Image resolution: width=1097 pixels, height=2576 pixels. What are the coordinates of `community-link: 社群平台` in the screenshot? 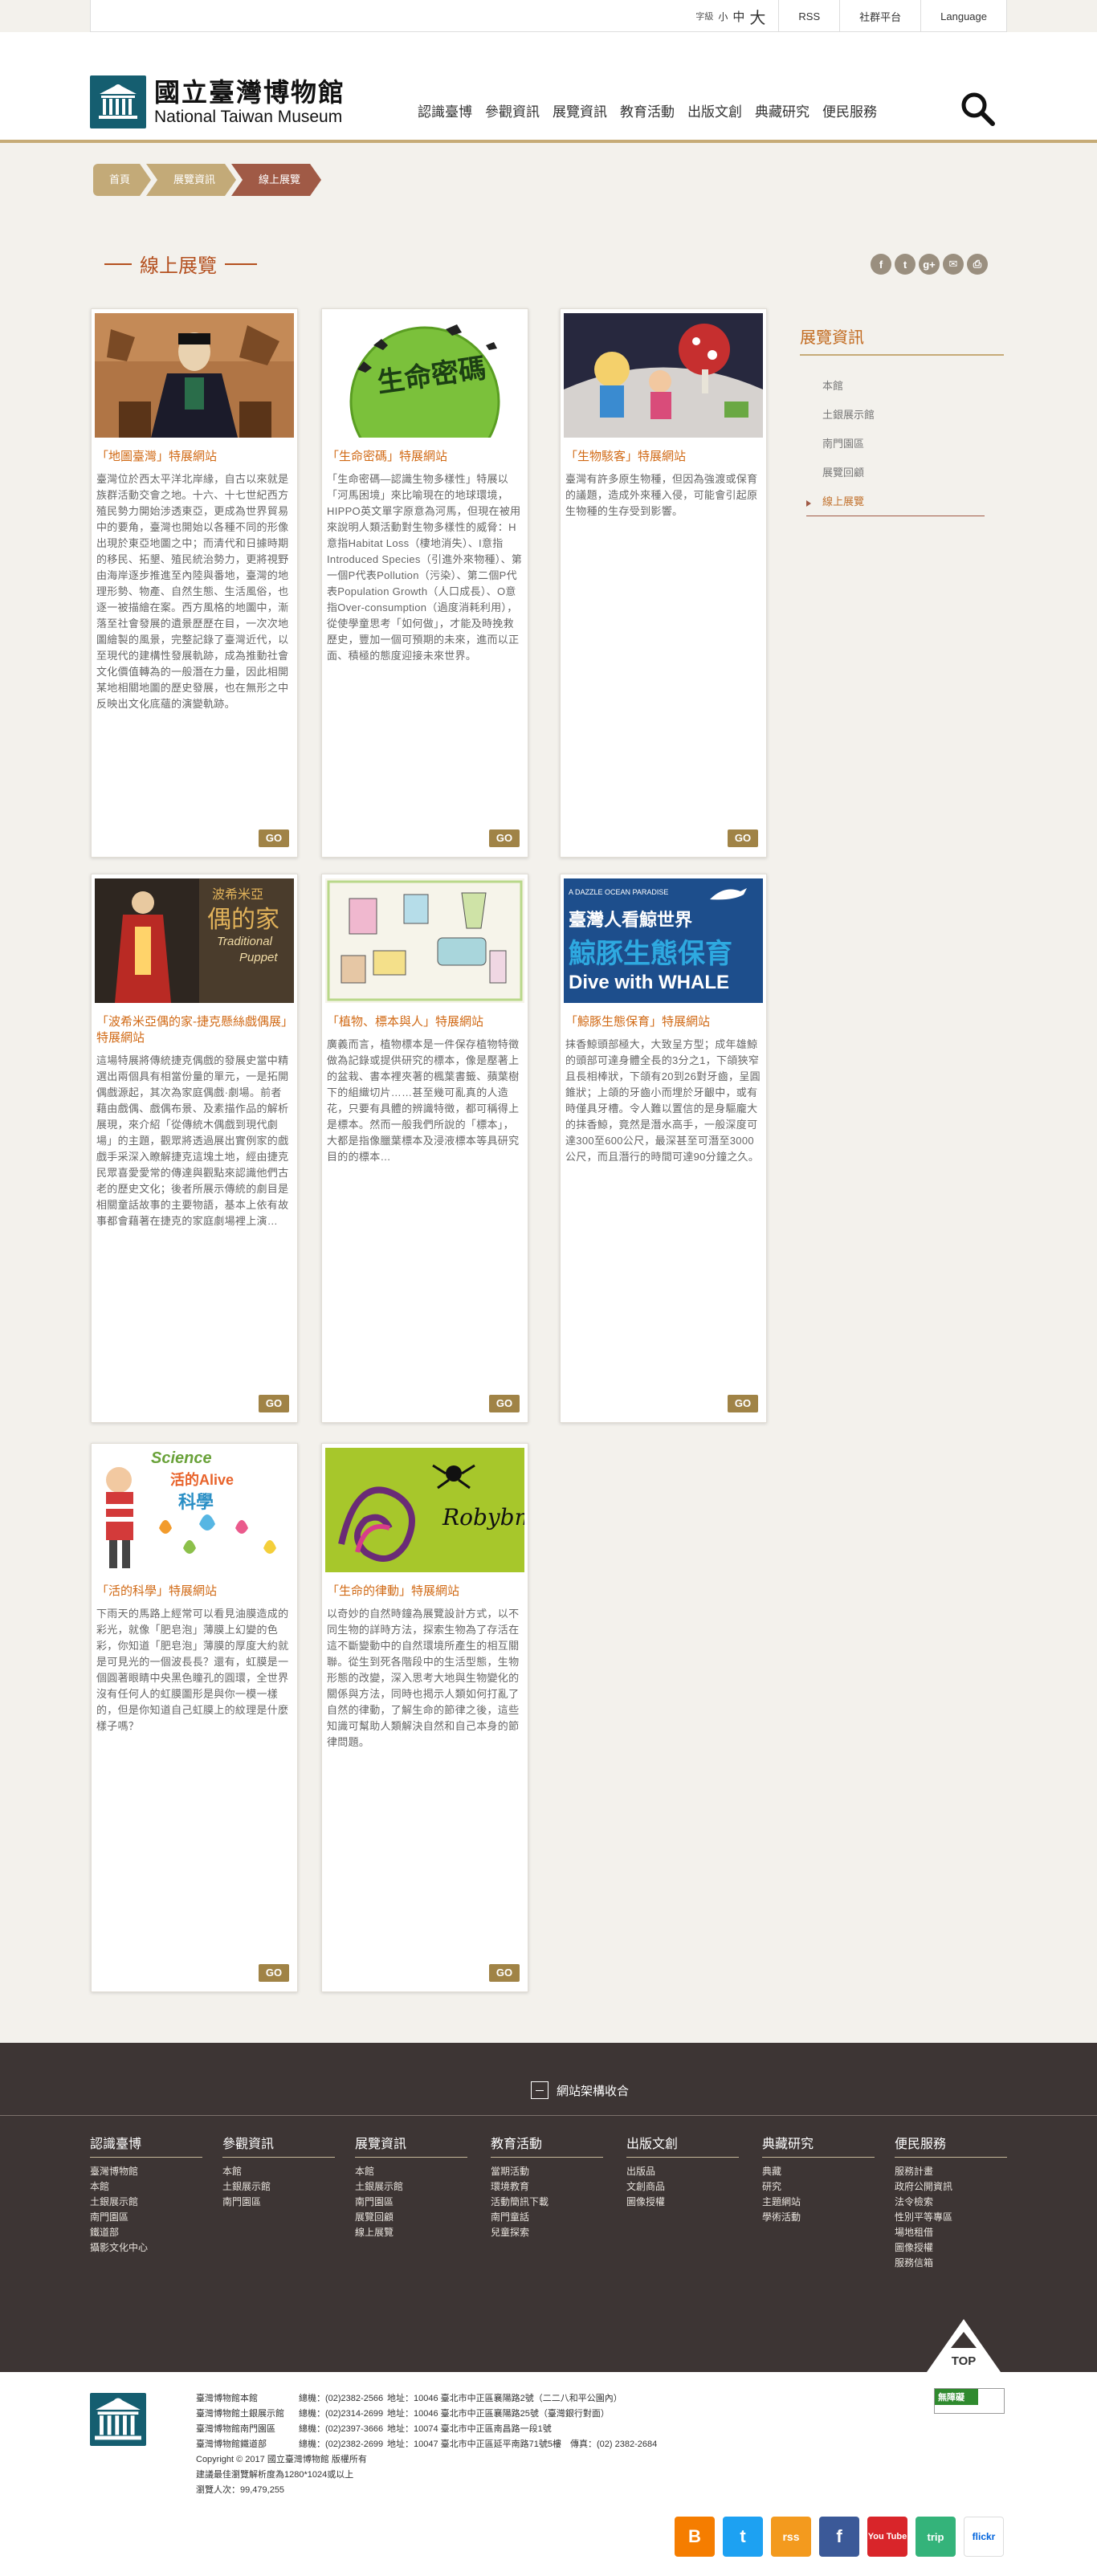 It's located at (880, 16).